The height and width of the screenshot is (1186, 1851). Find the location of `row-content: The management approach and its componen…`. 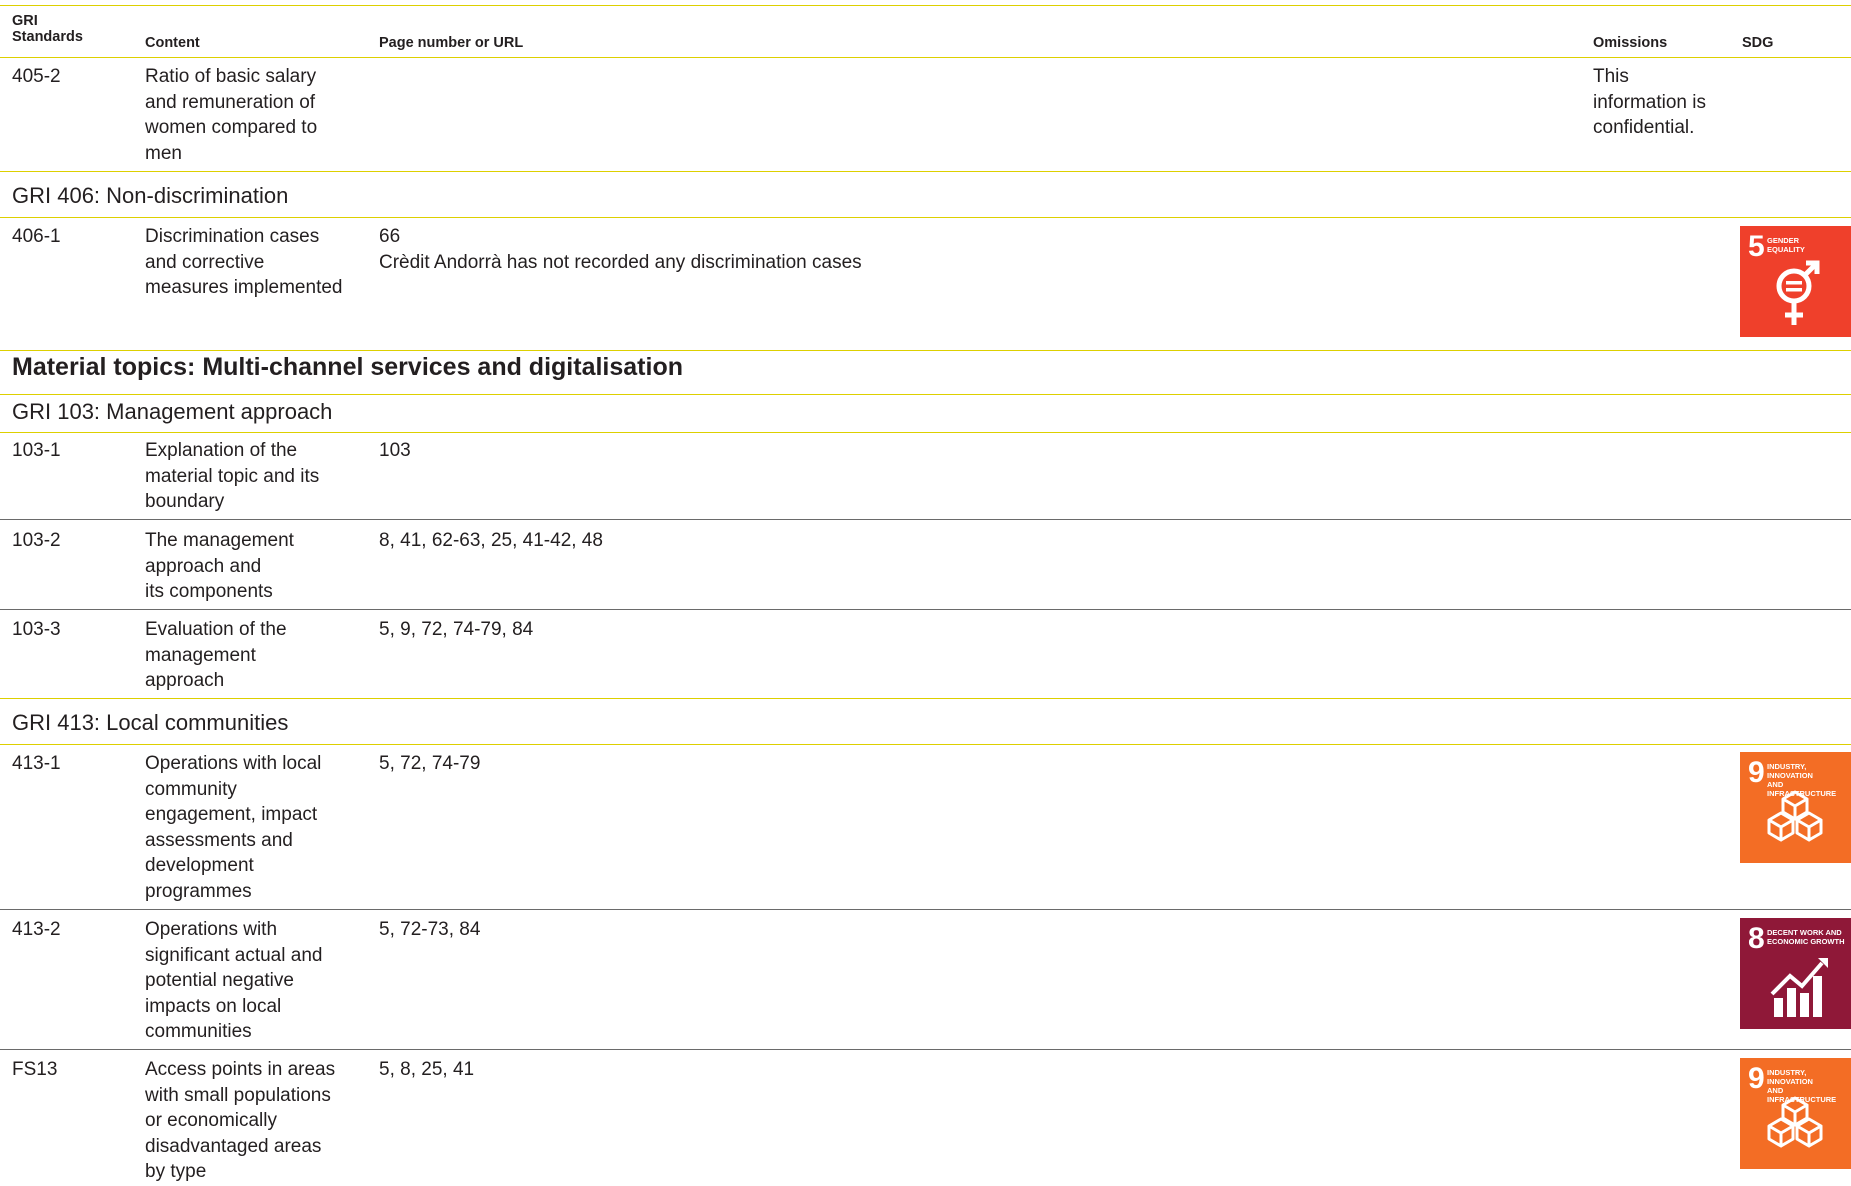

row-content: The management approach and its componen… is located at coordinates (219, 566).